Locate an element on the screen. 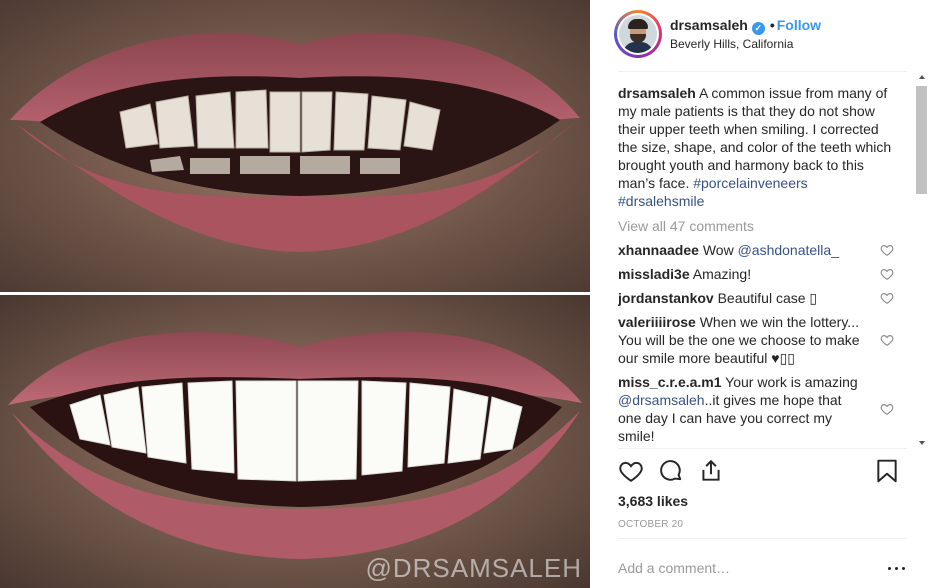 The height and width of the screenshot is (588, 929). comment-item: jordanstankov Beautiful case ▯ is located at coordinates (756, 298).